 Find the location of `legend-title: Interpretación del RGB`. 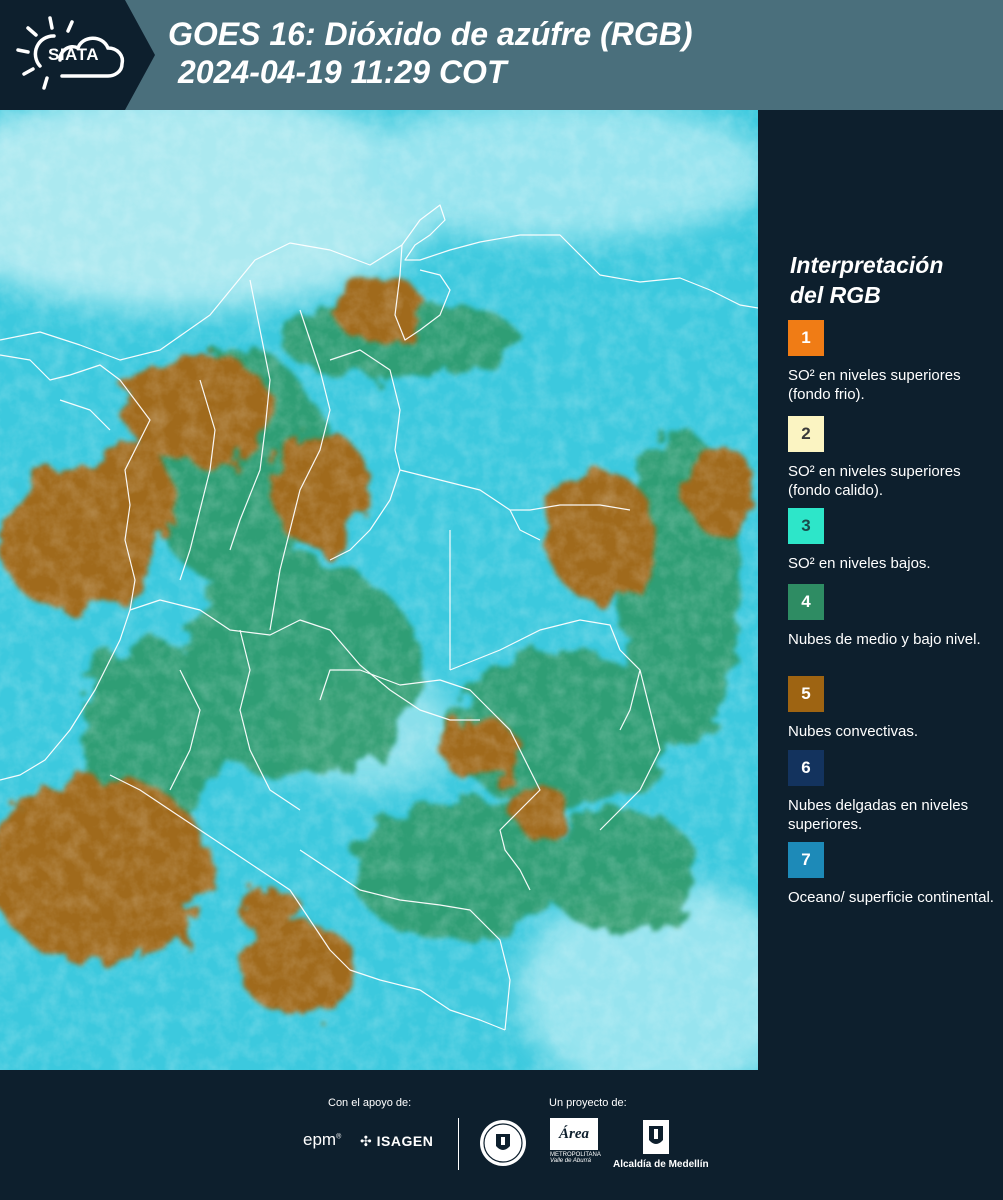

legend-title: Interpretación del RGB is located at coordinates (890, 280).